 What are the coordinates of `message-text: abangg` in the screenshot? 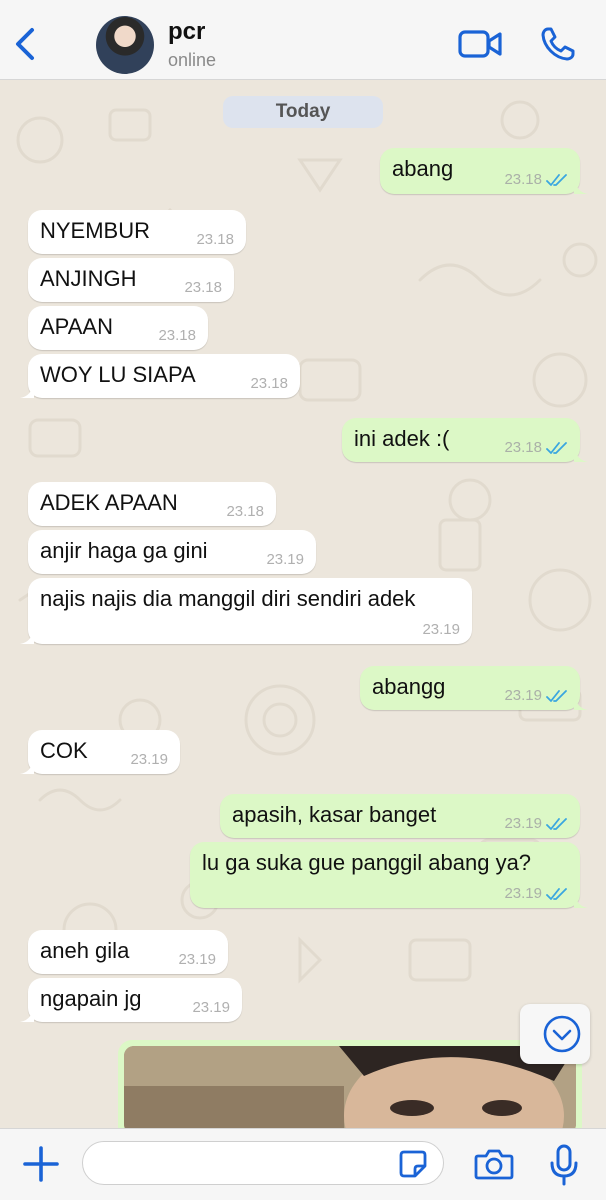 It's located at (409, 686).